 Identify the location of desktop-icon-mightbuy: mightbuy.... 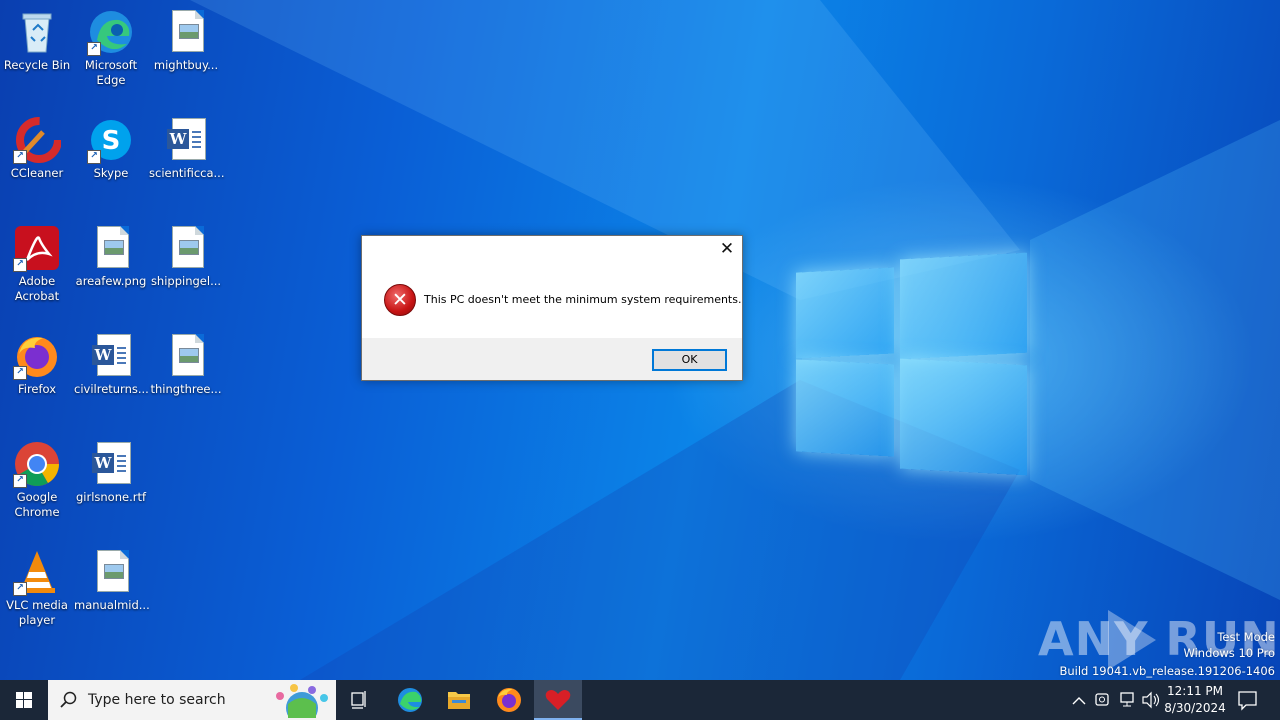
(186, 38).